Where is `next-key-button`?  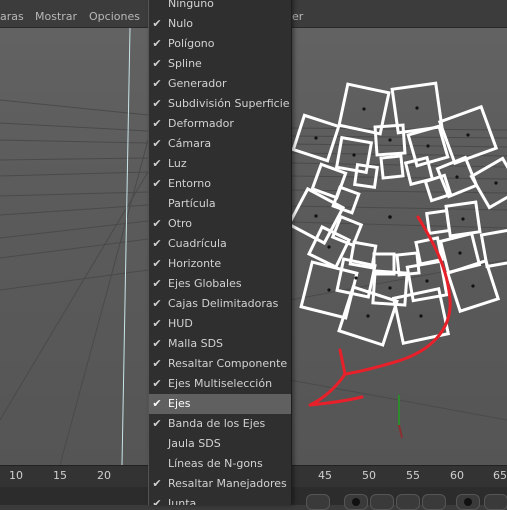
next-key-button is located at coordinates (434, 502).